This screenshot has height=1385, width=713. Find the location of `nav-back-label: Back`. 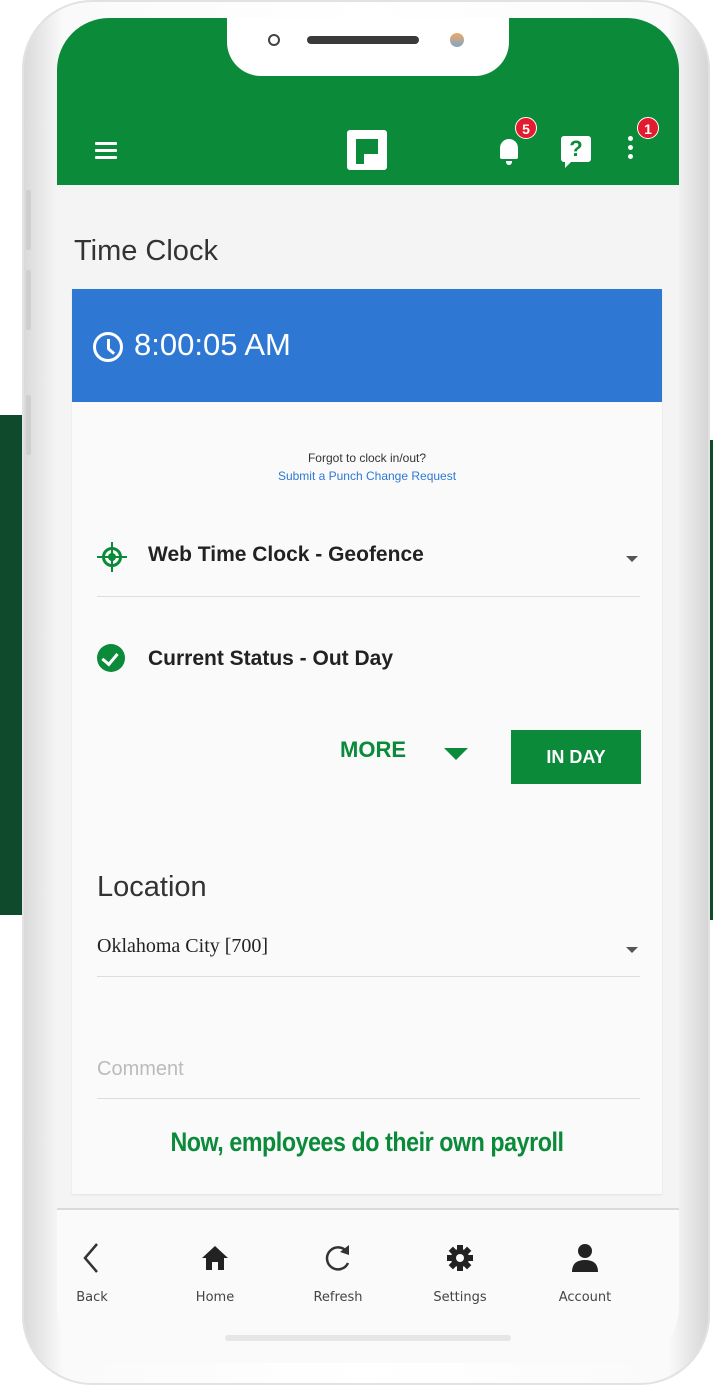

nav-back-label: Back is located at coordinates (92, 1297).